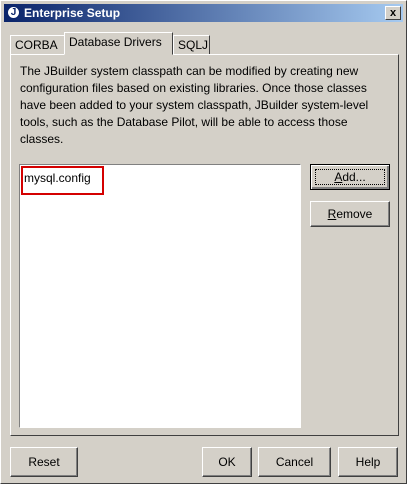 This screenshot has width=407, height=484. Describe the element at coordinates (368, 462) in the screenshot. I see `help-button: Help` at that location.